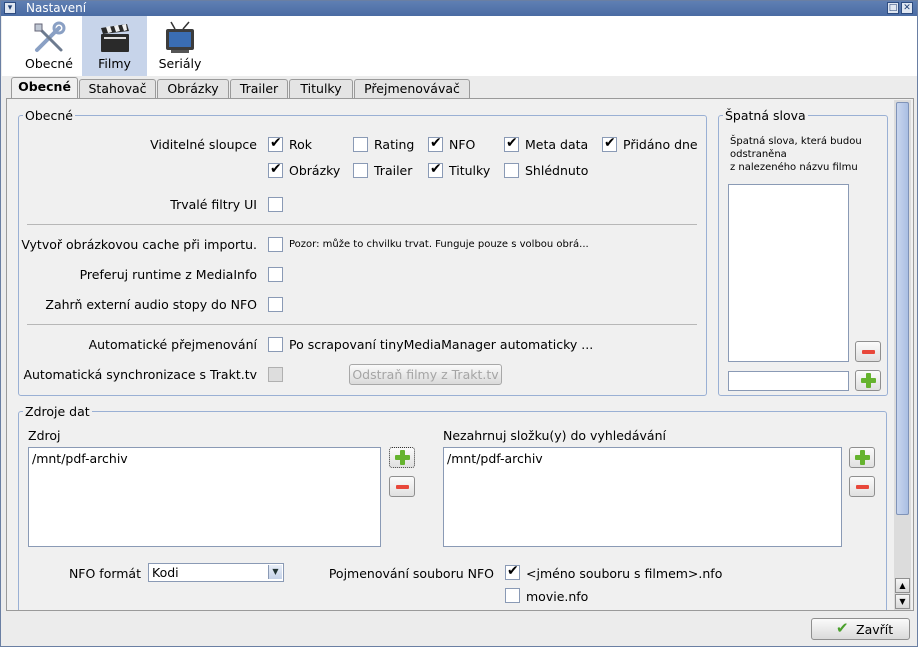 The height and width of the screenshot is (647, 918). I want to click on trakt-remove-button: Odstraň filmy z Trakt.tv, so click(425, 374).